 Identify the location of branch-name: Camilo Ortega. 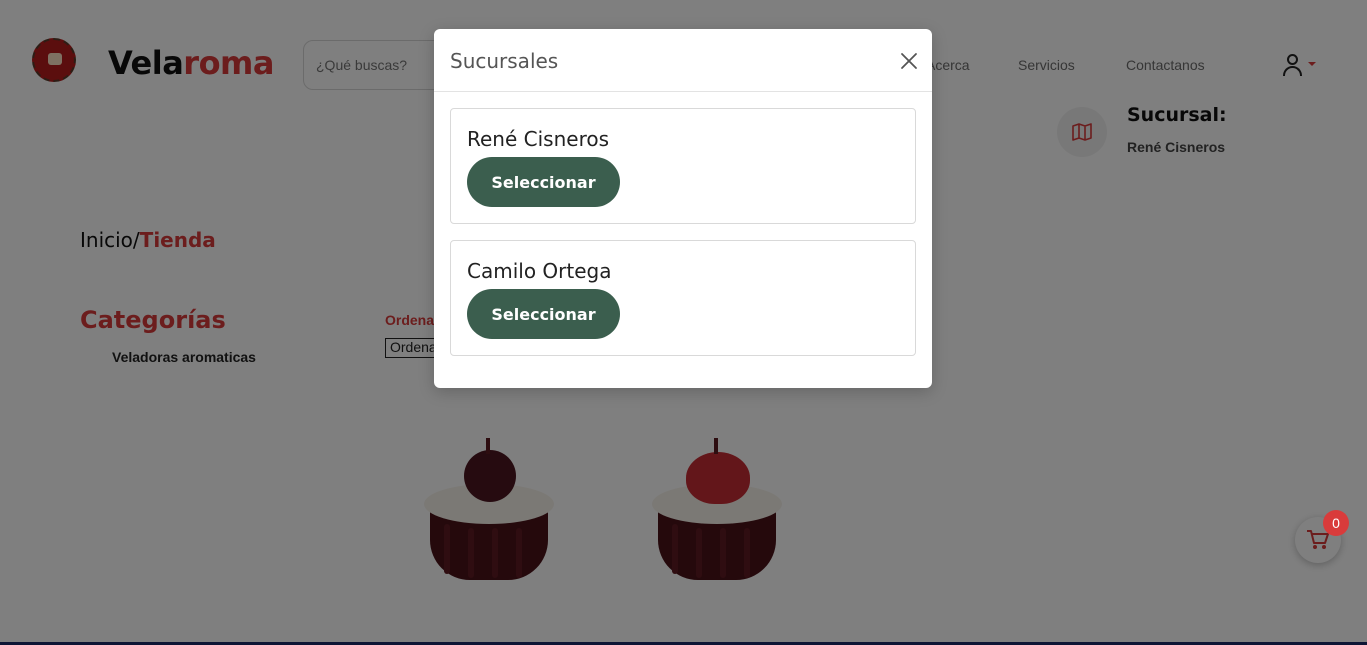
(539, 271).